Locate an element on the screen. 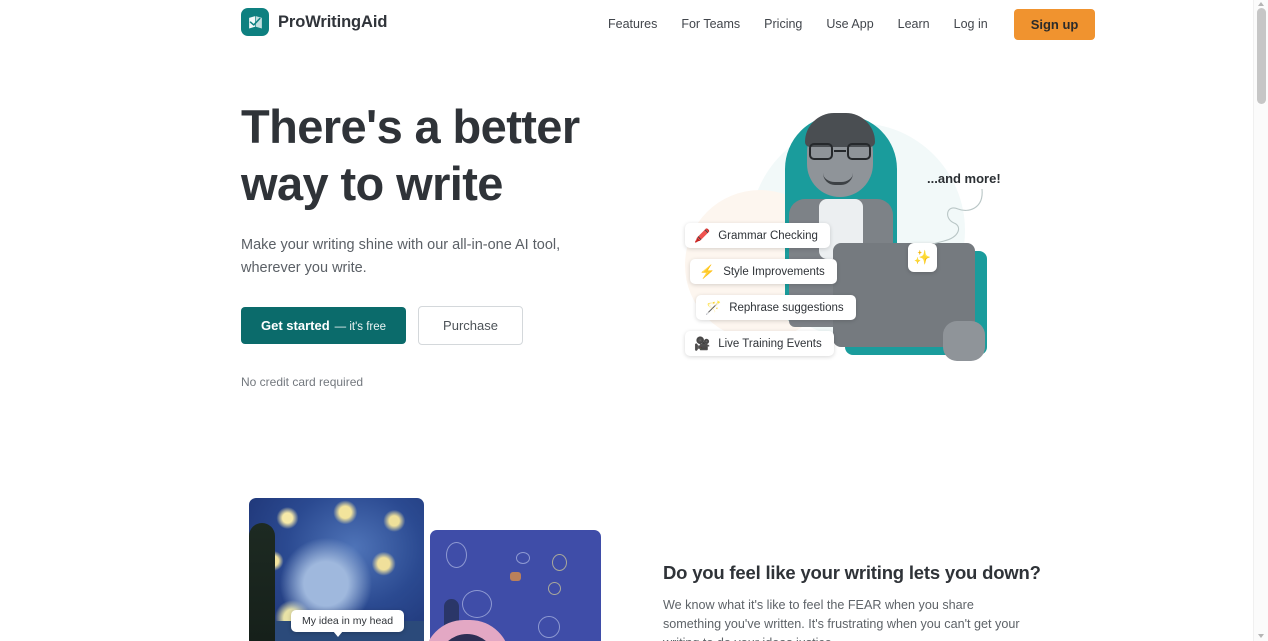 Image resolution: width=1268 pixels, height=641 pixels. hero-title-line-1: There's a better is located at coordinates (410, 126).